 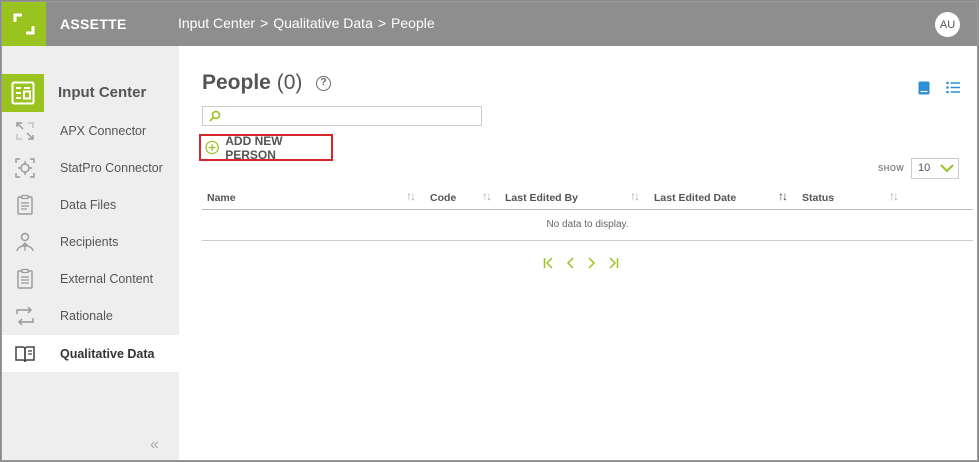 What do you see at coordinates (154, 445) in the screenshot?
I see `collapse-sidebar-icon: «` at bounding box center [154, 445].